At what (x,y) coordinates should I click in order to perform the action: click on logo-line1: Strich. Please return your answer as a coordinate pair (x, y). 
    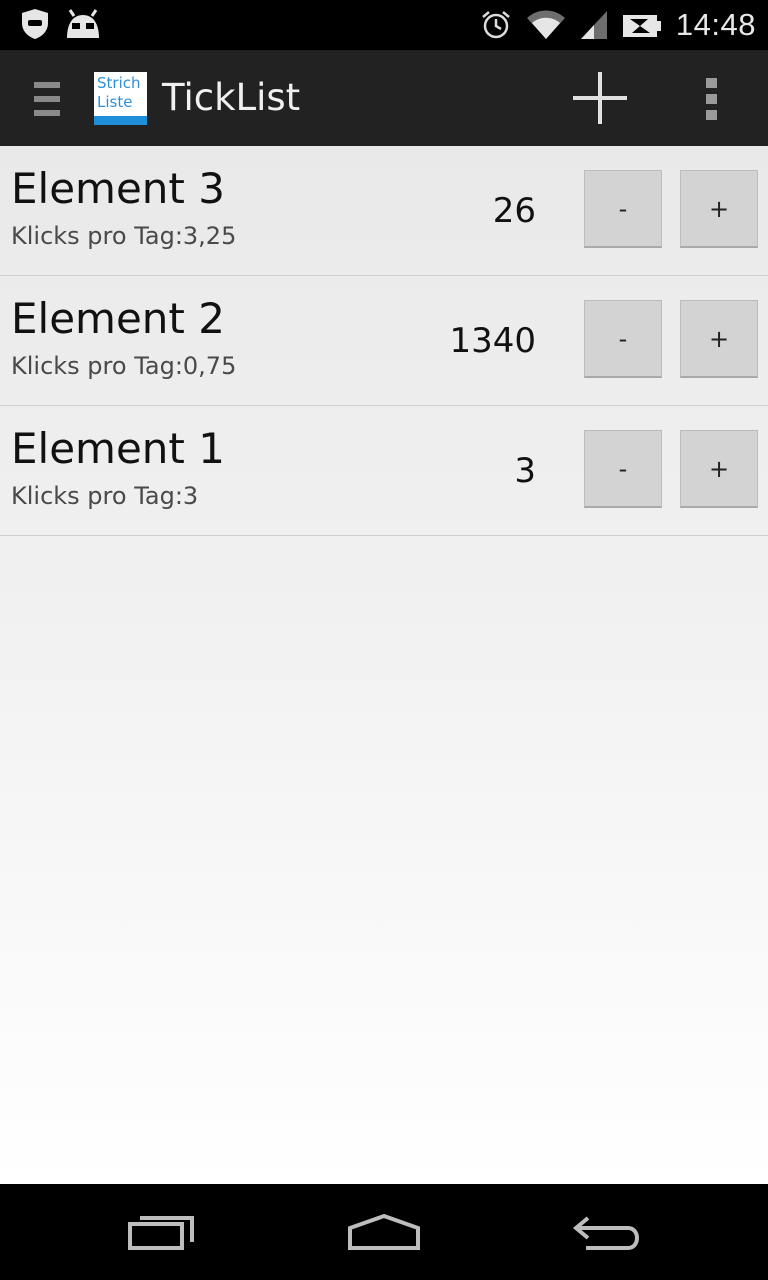
    Looking at the image, I should click on (119, 83).